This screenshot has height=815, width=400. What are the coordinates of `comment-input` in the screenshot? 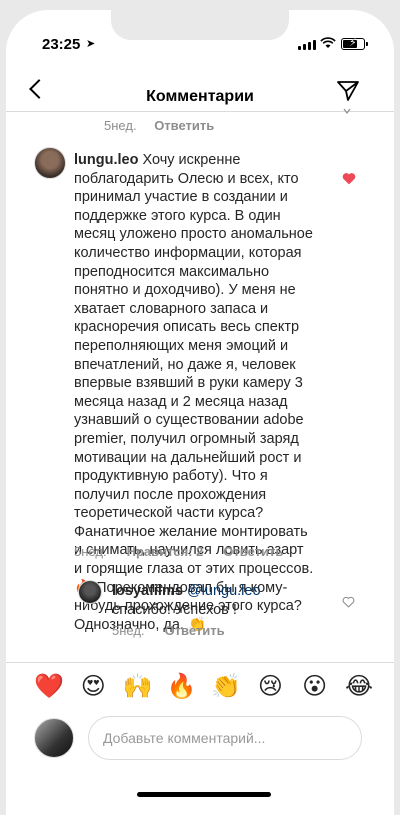 It's located at (225, 738).